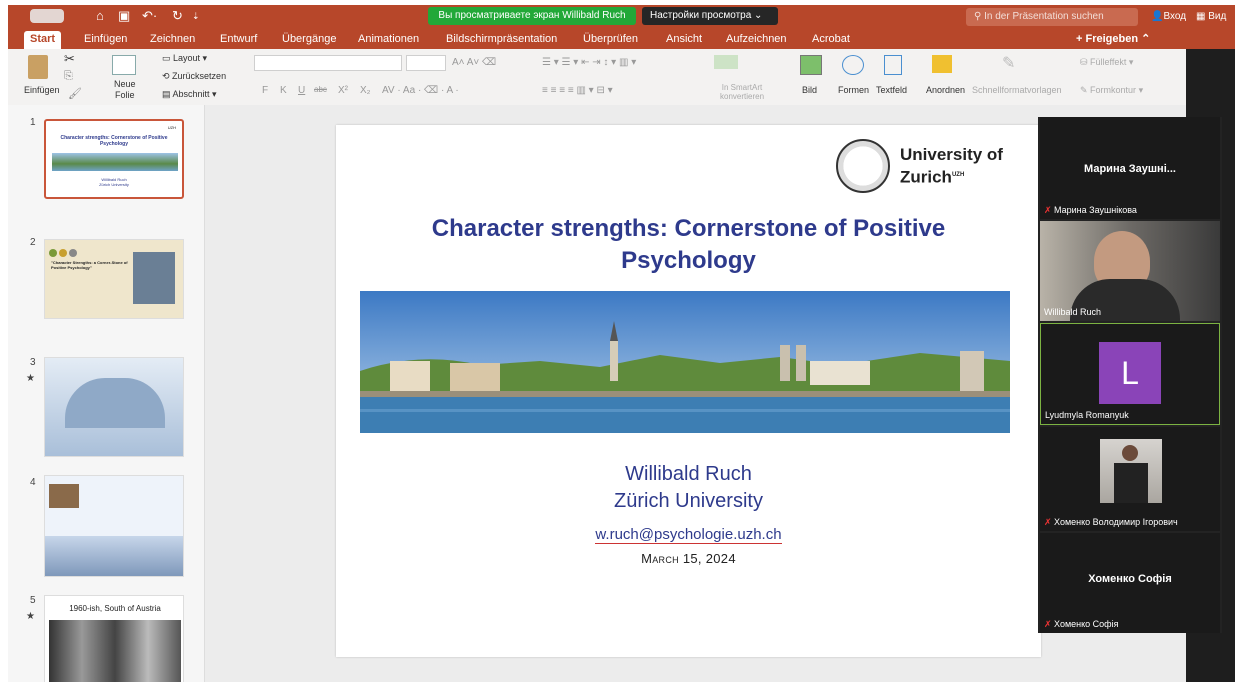 The width and height of the screenshot is (1235, 682). What do you see at coordinates (1217, 16) in the screenshot?
I see `view-label: Вид` at bounding box center [1217, 16].